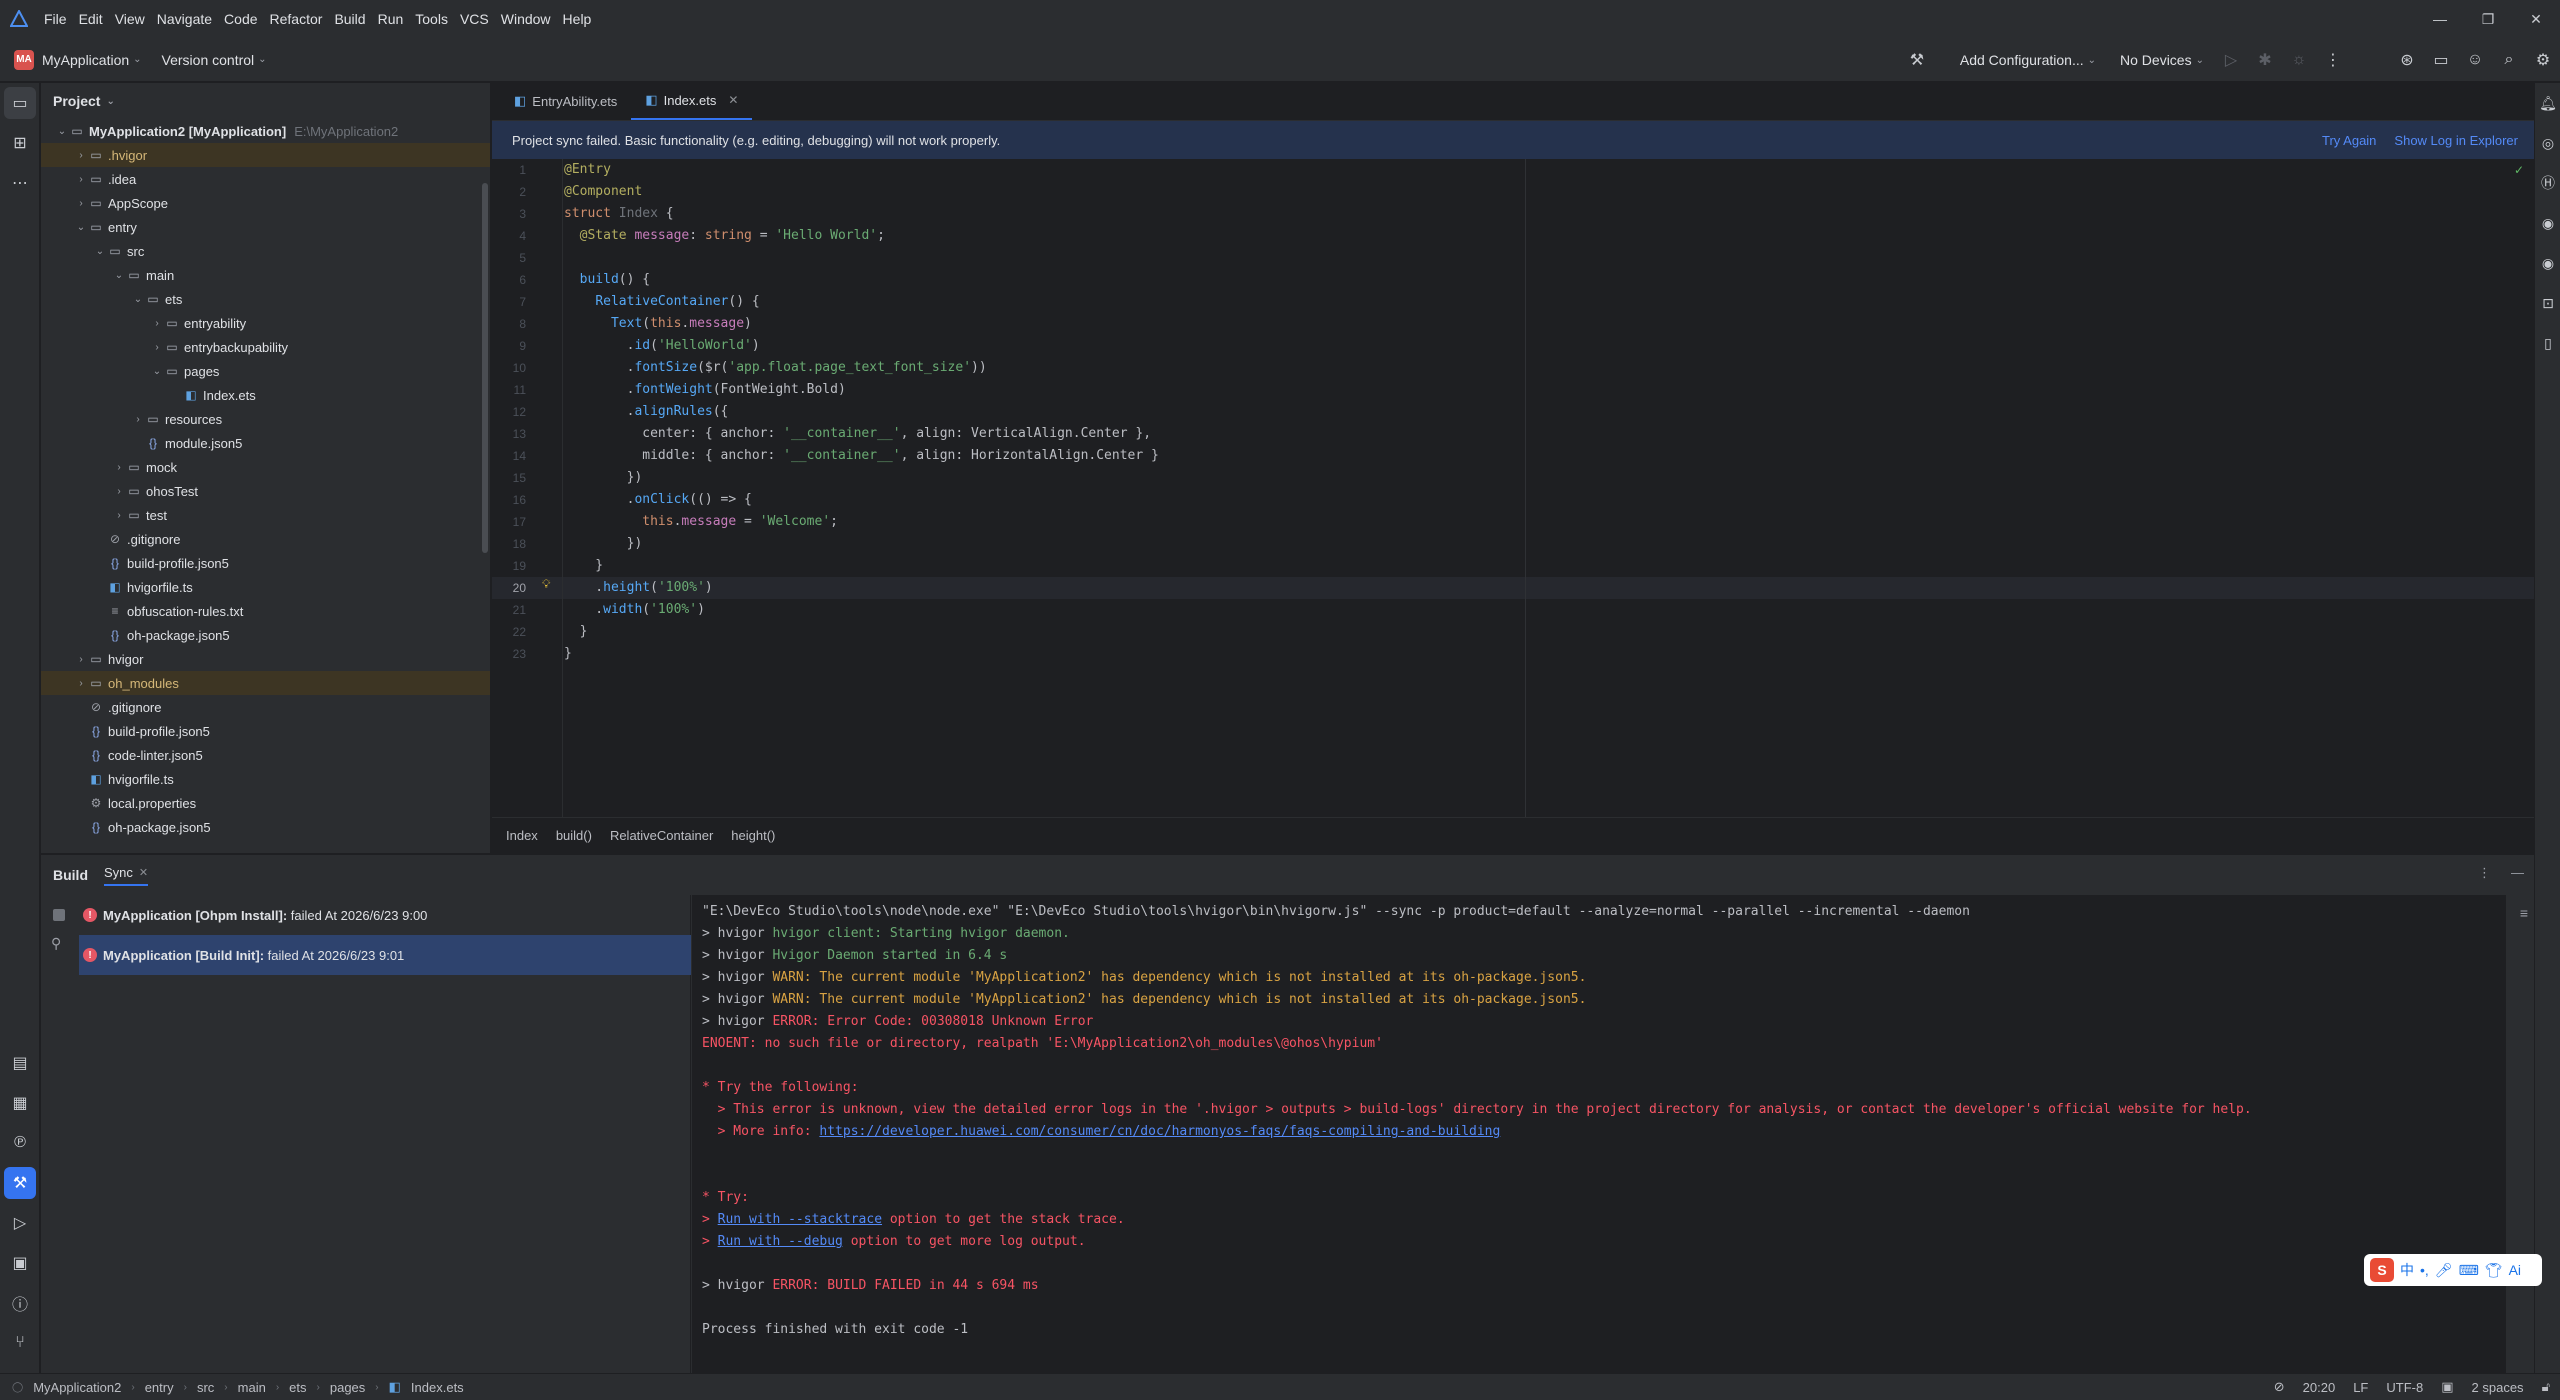 Image resolution: width=2560 pixels, height=1400 pixels. What do you see at coordinates (265, 659) in the screenshot?
I see `tree-item: › ▭ hvigor` at bounding box center [265, 659].